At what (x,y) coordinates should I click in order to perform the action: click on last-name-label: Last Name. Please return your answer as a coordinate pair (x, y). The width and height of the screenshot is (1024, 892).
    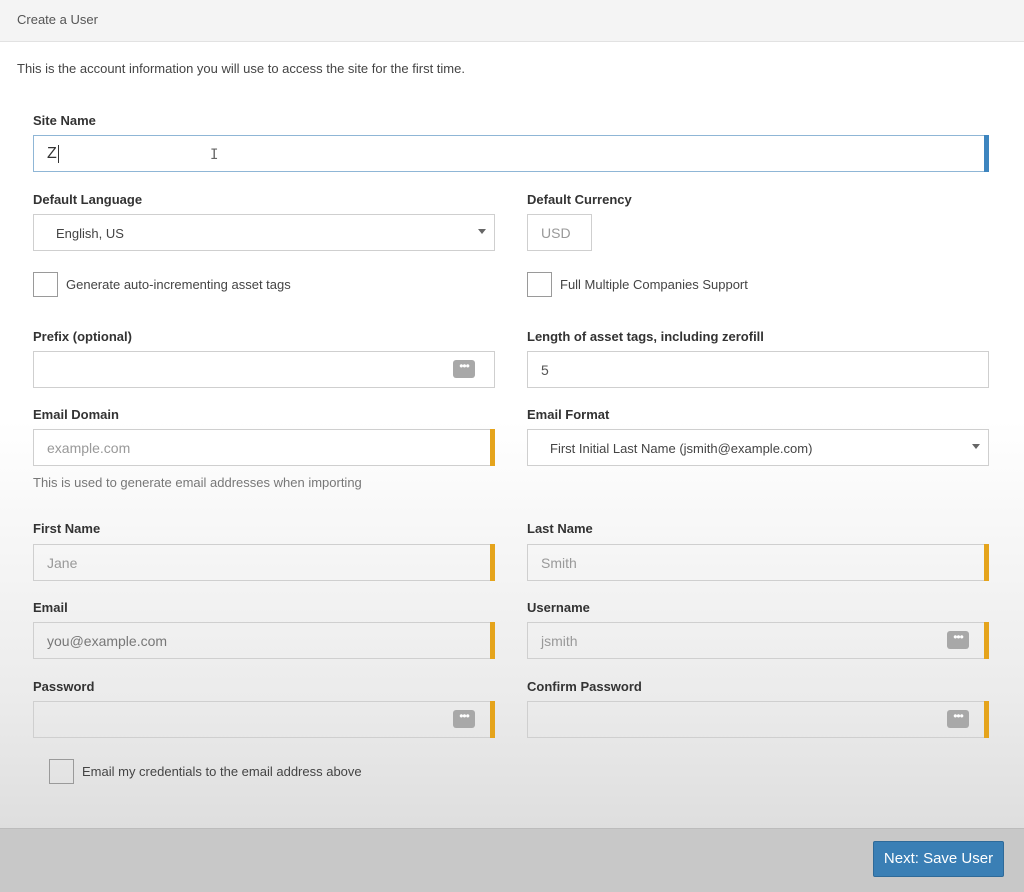
    Looking at the image, I should click on (560, 528).